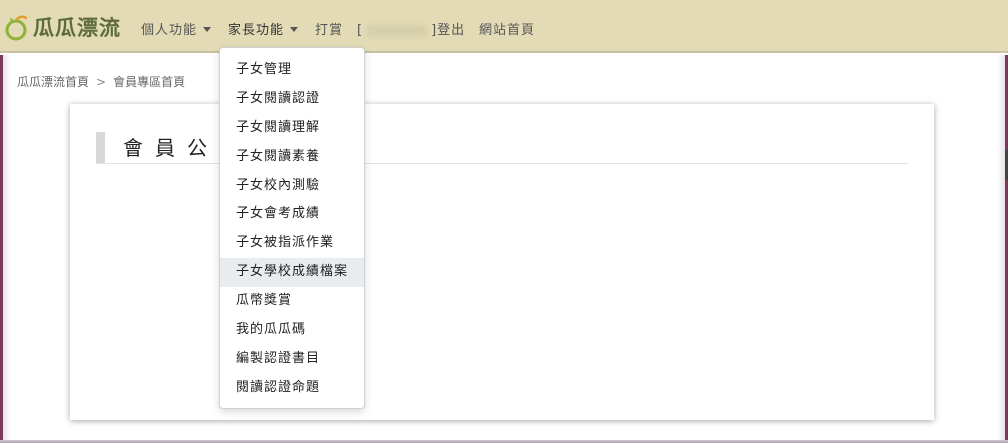  I want to click on page-shadow-right, so click(1001, 247).